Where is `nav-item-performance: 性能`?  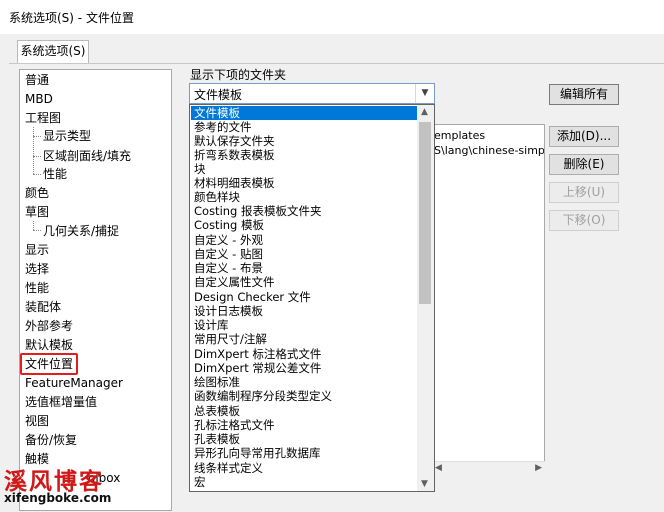 nav-item-performance: 性能 is located at coordinates (37, 288).